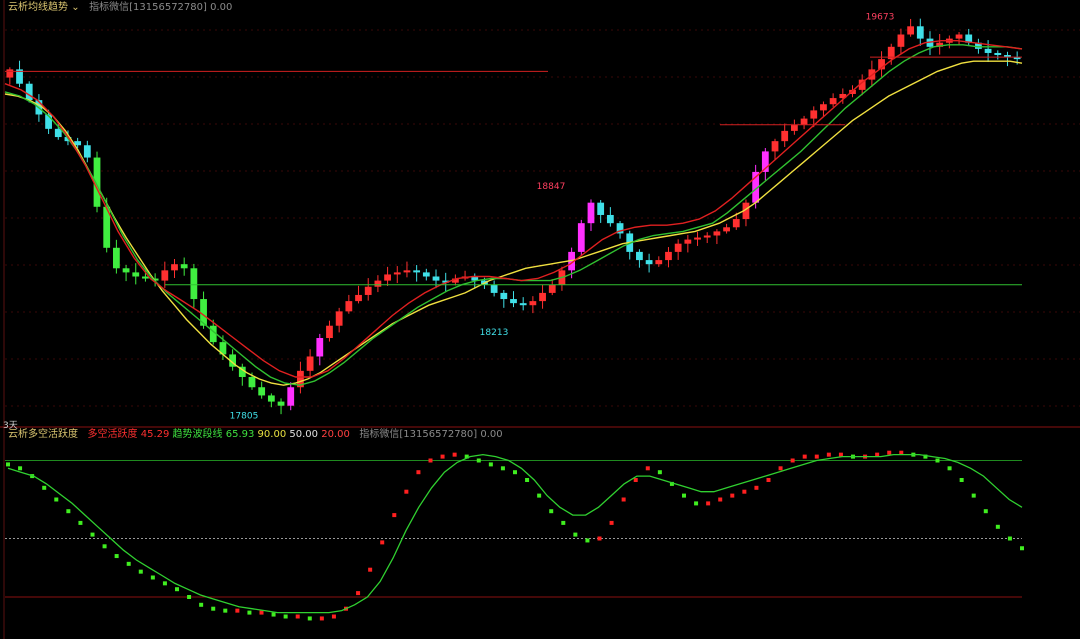 The width and height of the screenshot is (1080, 639). Describe the element at coordinates (161, 7) in the screenshot. I see `indicator-note: 指标微信[13156572780] 0.00` at that location.